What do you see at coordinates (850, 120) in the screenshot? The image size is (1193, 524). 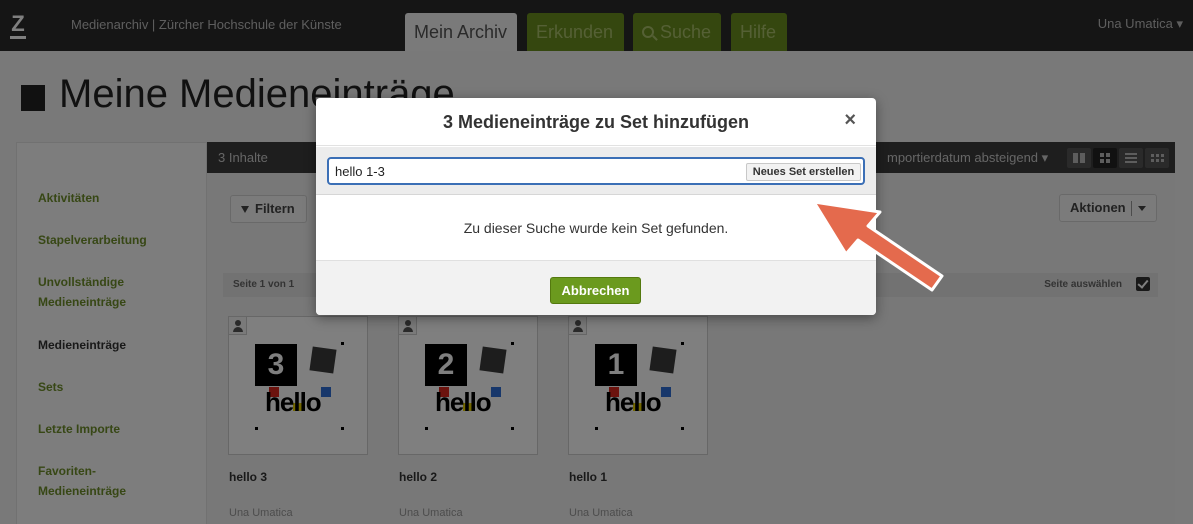 I see `close-icon: ×` at bounding box center [850, 120].